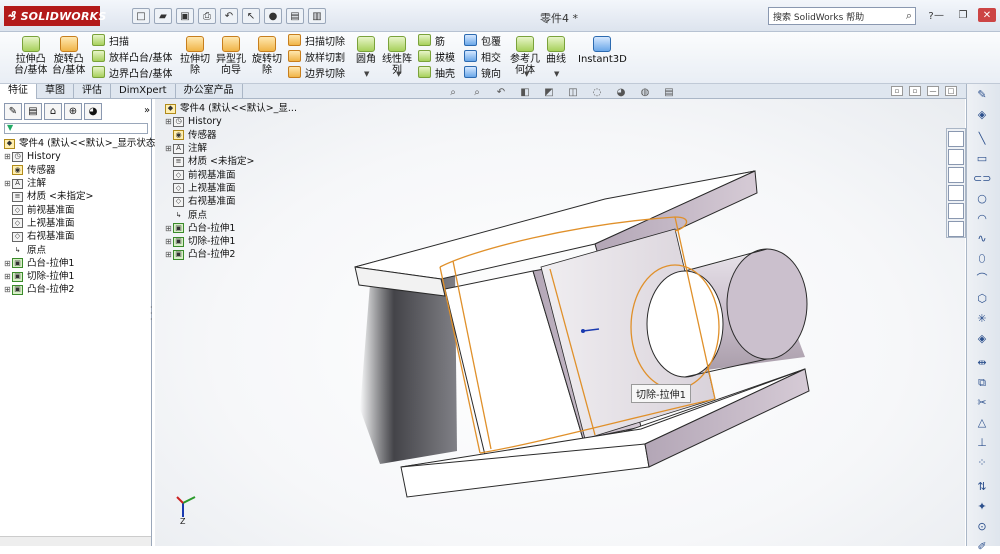 This screenshot has height=554, width=1000. What do you see at coordinates (76, 128) in the screenshot?
I see `tree-filter-input: ▼` at bounding box center [76, 128].